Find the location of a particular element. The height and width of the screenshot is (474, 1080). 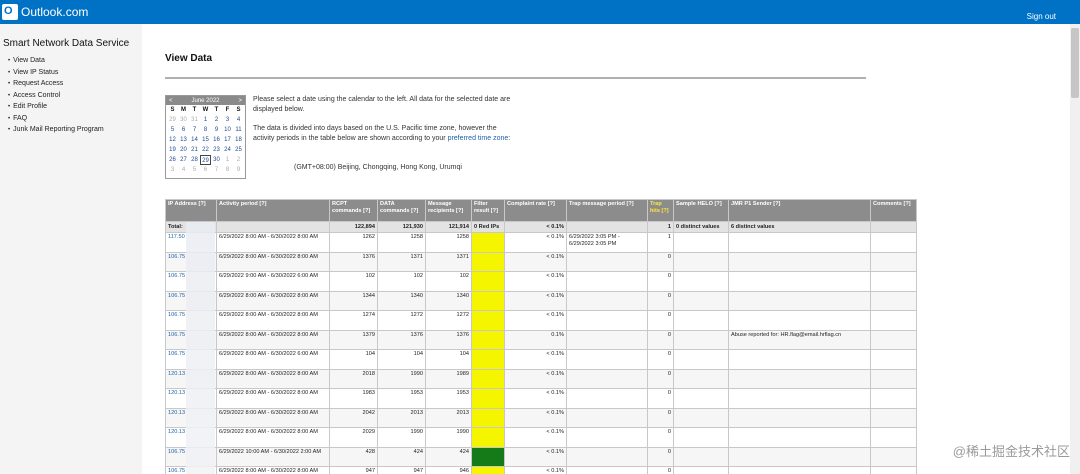

col-ip-address: IP Address [?] is located at coordinates (191, 210).